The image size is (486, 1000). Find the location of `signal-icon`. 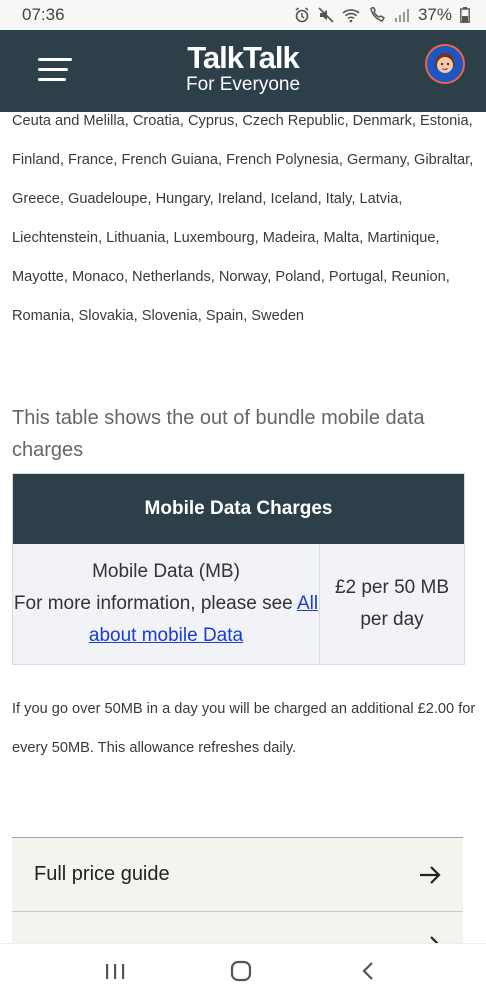

signal-icon is located at coordinates (401, 15).